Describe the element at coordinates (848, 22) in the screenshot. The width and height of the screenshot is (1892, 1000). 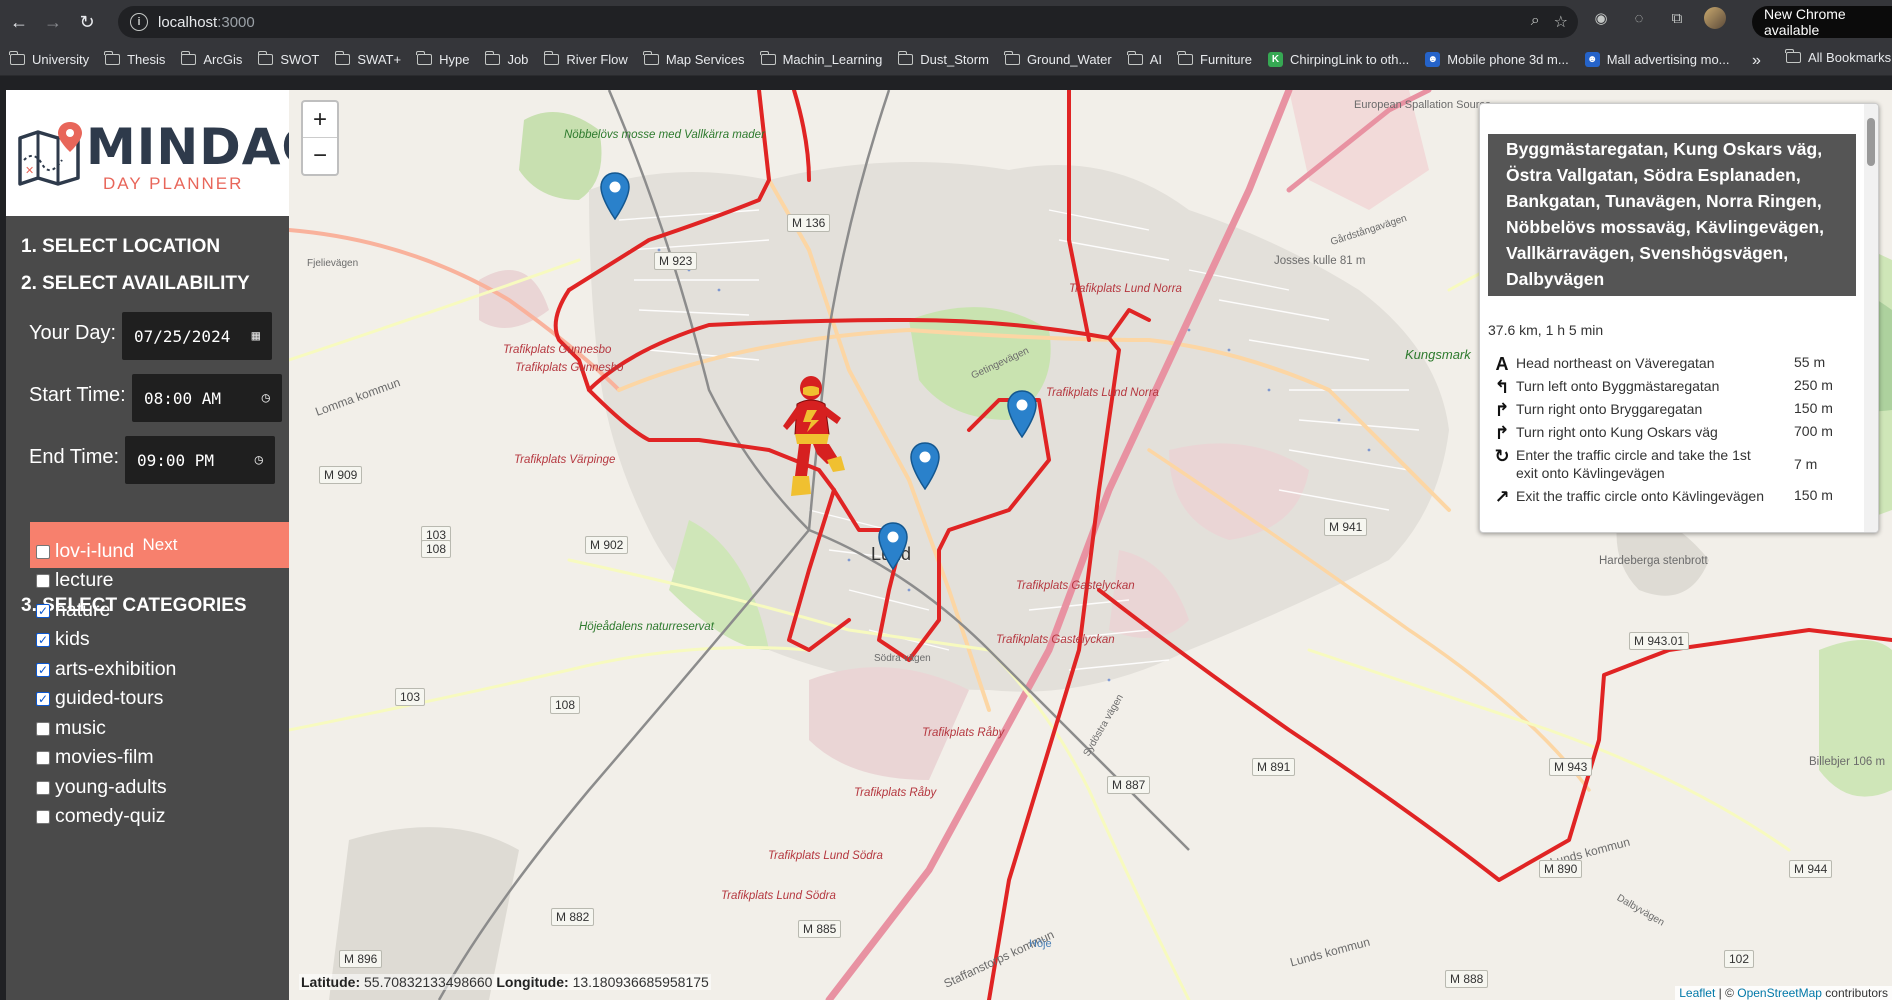
I see `address-bar: i localhost:3000 ⌕ ☆` at that location.